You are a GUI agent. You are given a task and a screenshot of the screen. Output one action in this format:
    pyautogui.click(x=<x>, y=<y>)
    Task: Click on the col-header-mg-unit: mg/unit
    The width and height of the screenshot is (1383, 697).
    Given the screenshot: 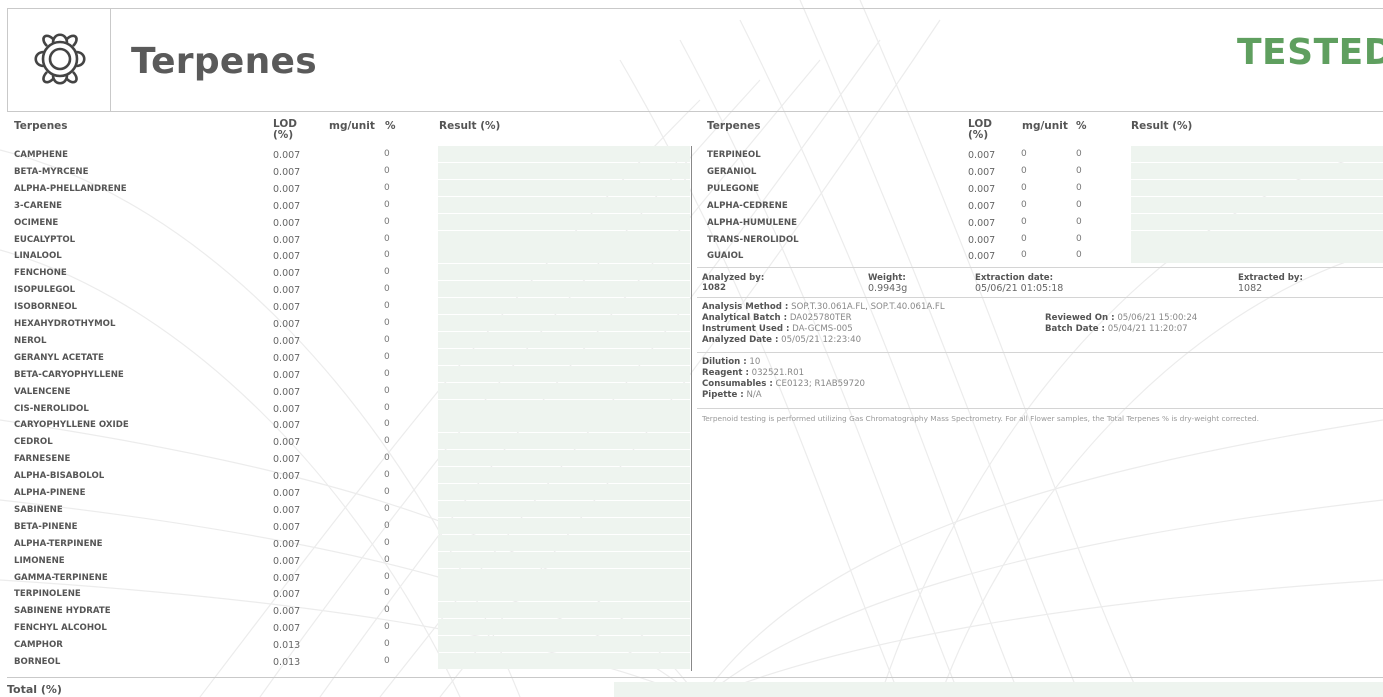 What is the action you would take?
    pyautogui.click(x=352, y=126)
    